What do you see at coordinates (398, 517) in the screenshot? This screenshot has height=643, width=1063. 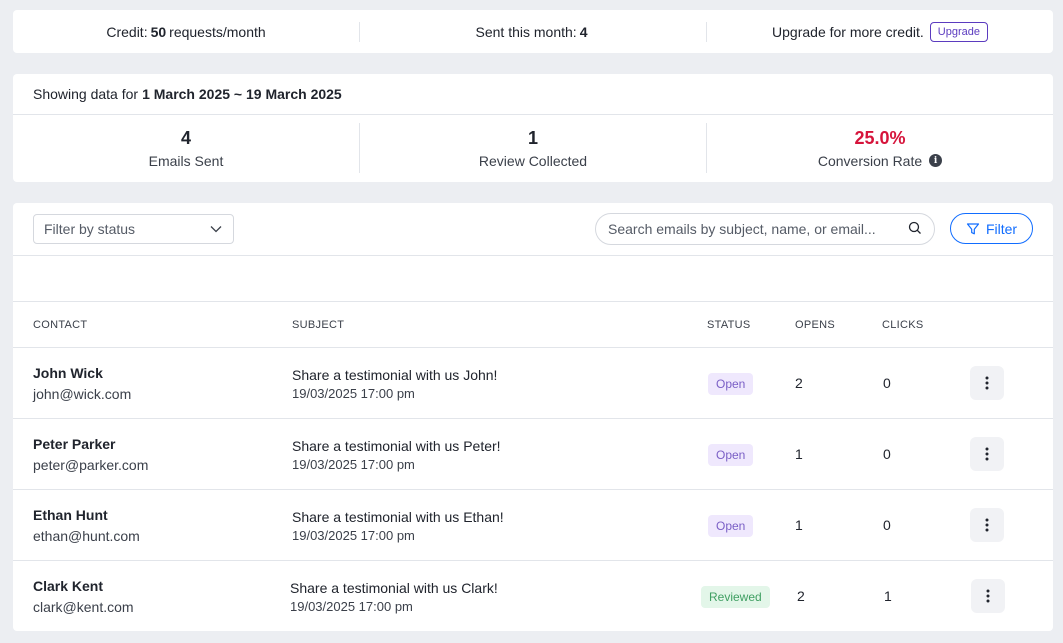 I see `email-subject: Share a testimonial with us Ethan!` at bounding box center [398, 517].